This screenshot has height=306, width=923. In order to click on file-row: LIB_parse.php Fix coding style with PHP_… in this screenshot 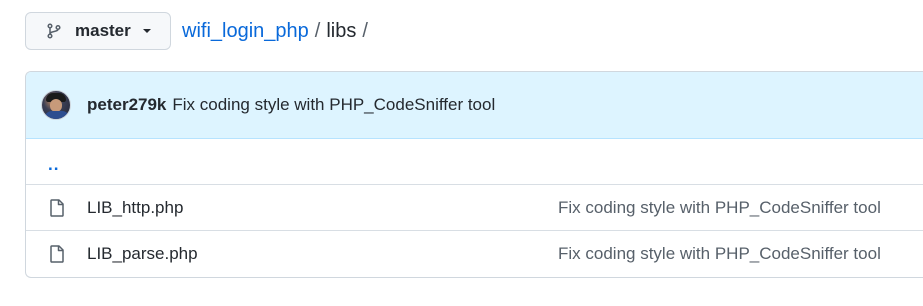, I will do `click(474, 254)`.